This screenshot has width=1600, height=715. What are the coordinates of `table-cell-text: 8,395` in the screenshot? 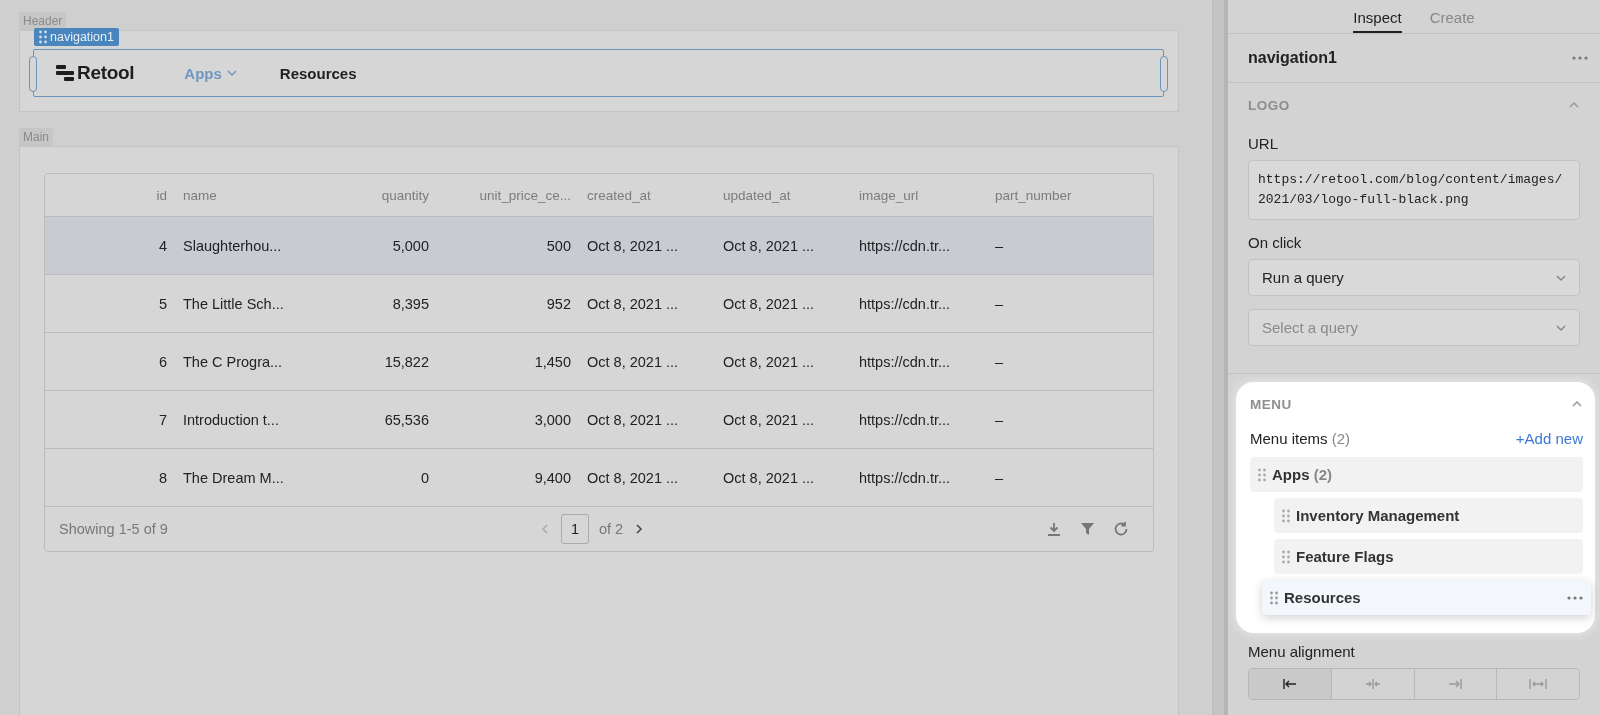 It's located at (410, 303).